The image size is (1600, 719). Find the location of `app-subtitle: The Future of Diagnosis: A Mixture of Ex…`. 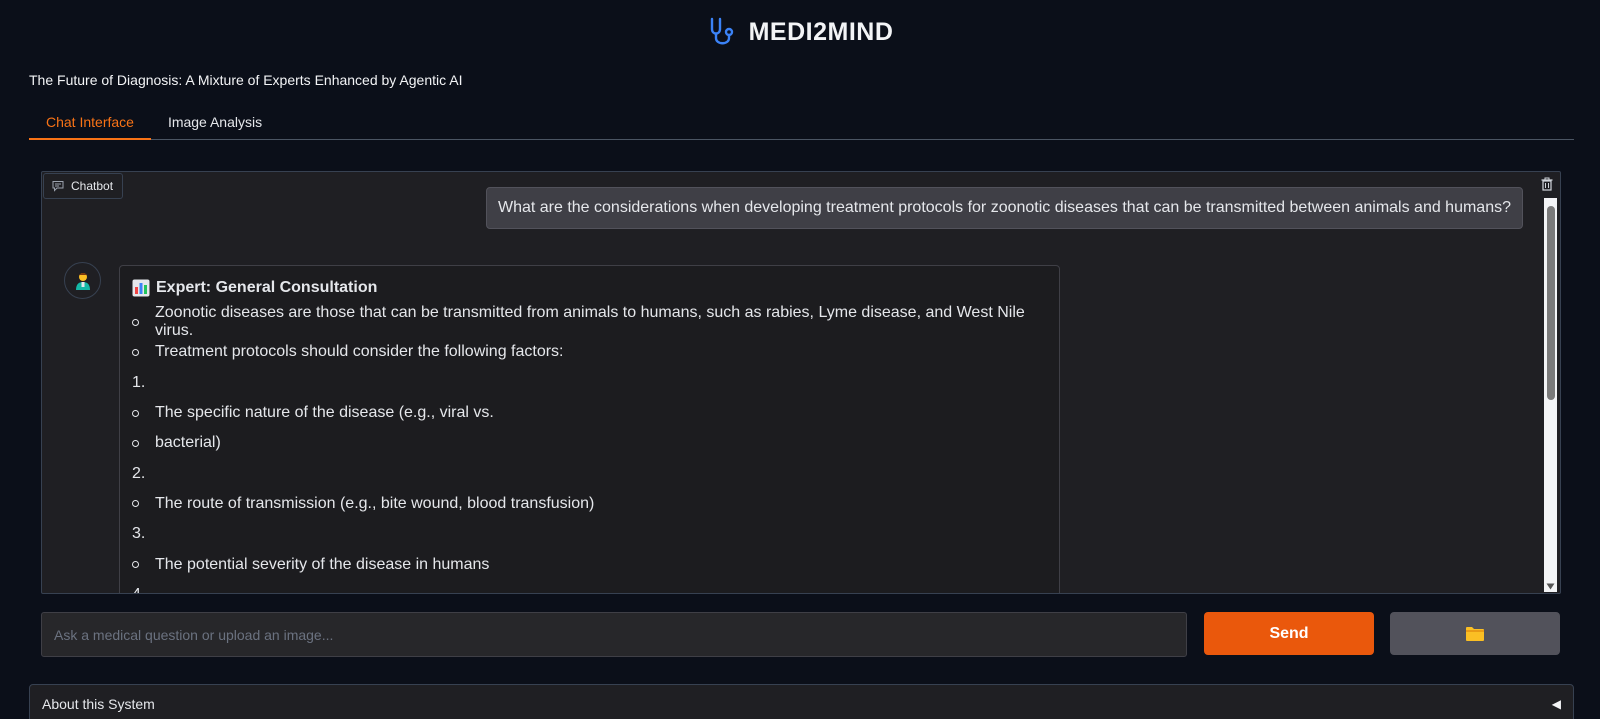

app-subtitle: The Future of Diagnosis: A Mixture of Ex… is located at coordinates (246, 80).